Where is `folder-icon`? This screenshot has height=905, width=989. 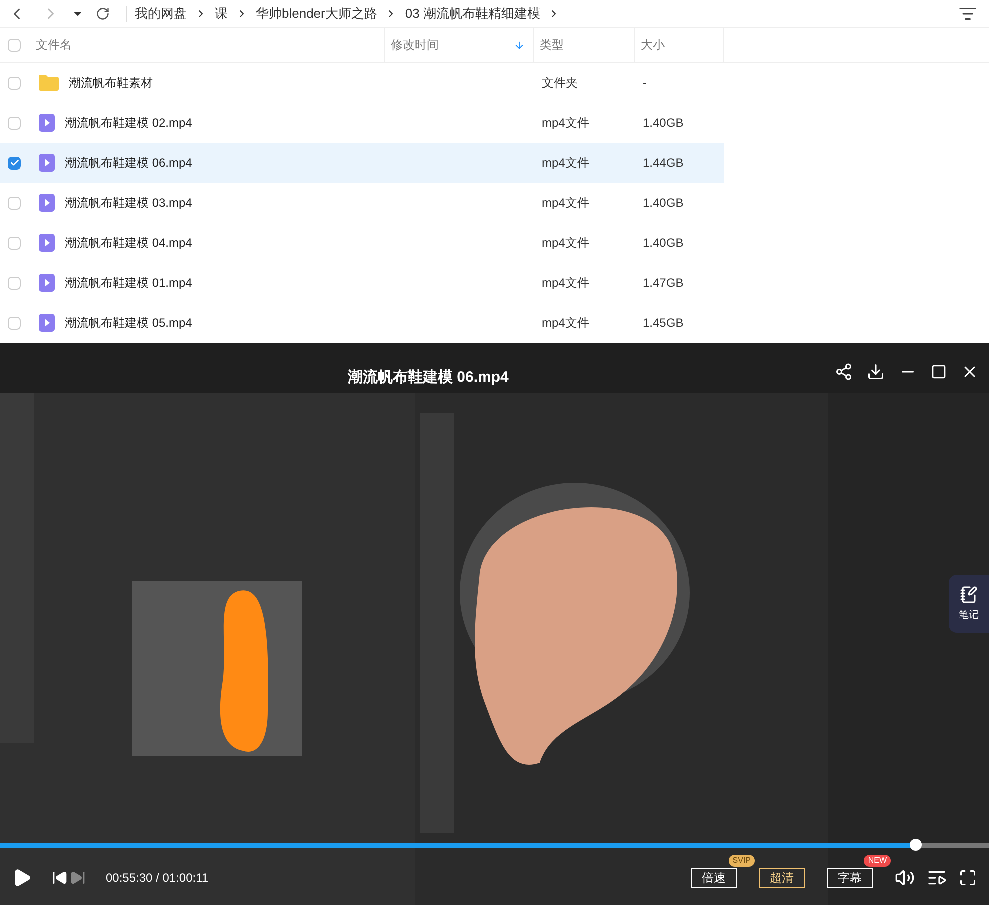 folder-icon is located at coordinates (49, 83).